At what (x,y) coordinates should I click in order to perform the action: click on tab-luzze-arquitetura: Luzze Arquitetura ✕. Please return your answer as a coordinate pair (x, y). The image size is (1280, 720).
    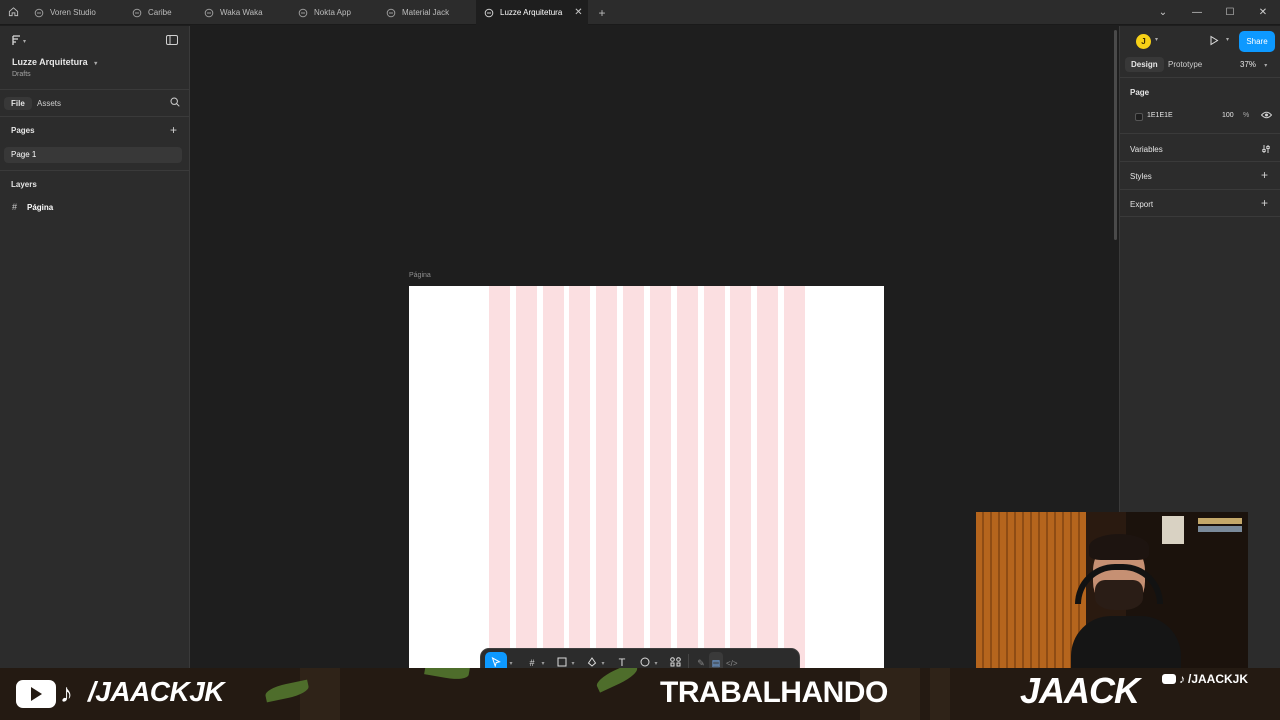
    Looking at the image, I should click on (532, 12).